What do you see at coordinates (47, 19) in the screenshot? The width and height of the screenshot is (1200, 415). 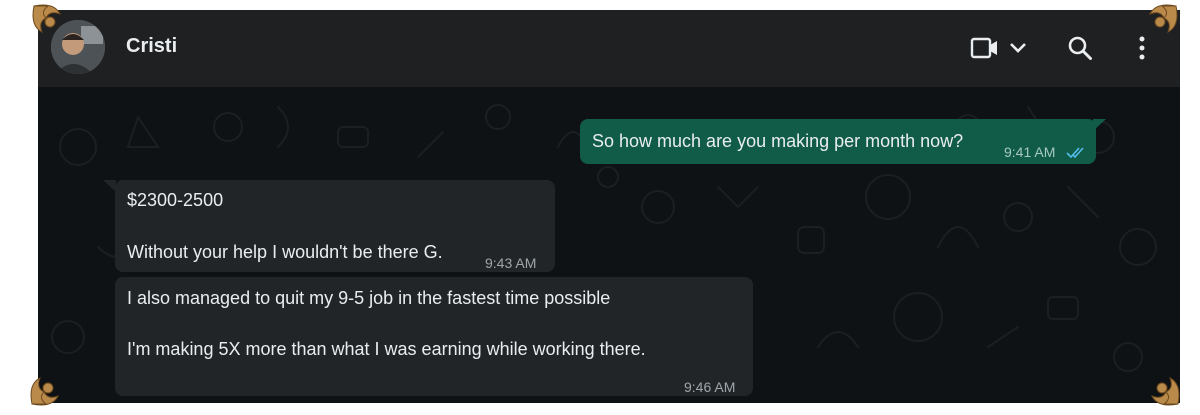 I see `corner-ornament-top-left` at bounding box center [47, 19].